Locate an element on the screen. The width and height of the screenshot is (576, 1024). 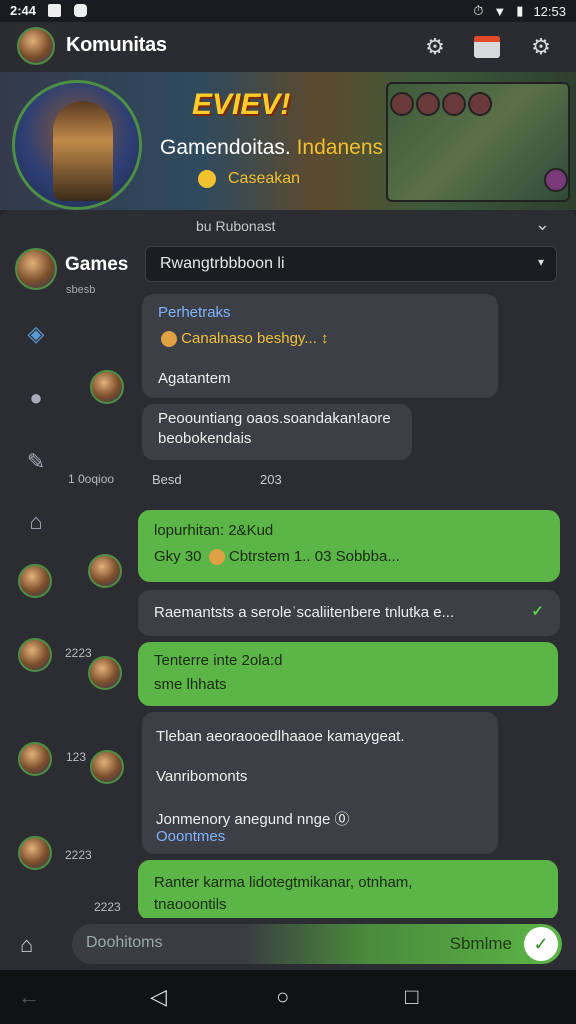
send-label: Sbmlme is located at coordinates (480, 943).